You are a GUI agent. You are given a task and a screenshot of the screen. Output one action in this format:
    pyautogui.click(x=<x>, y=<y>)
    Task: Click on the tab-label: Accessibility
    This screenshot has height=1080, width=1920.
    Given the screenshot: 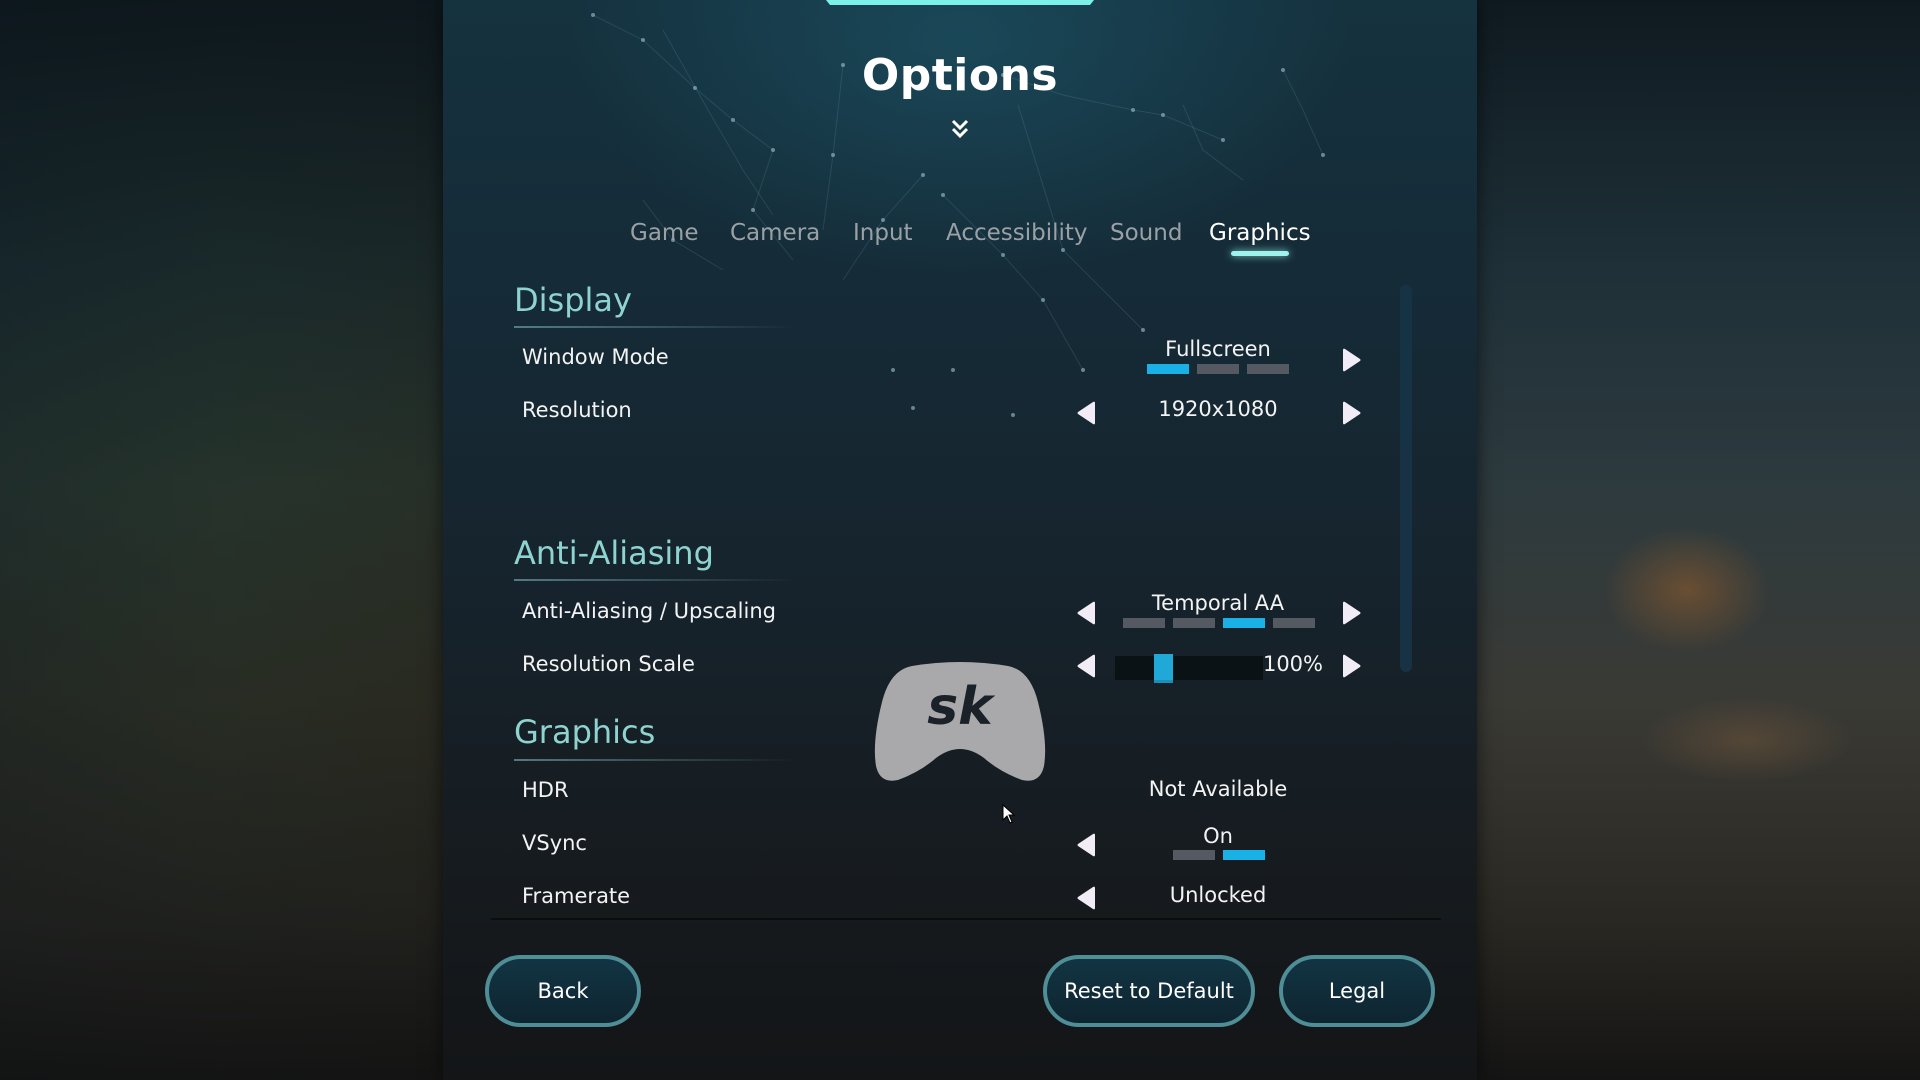 What is the action you would take?
    pyautogui.click(x=1017, y=233)
    